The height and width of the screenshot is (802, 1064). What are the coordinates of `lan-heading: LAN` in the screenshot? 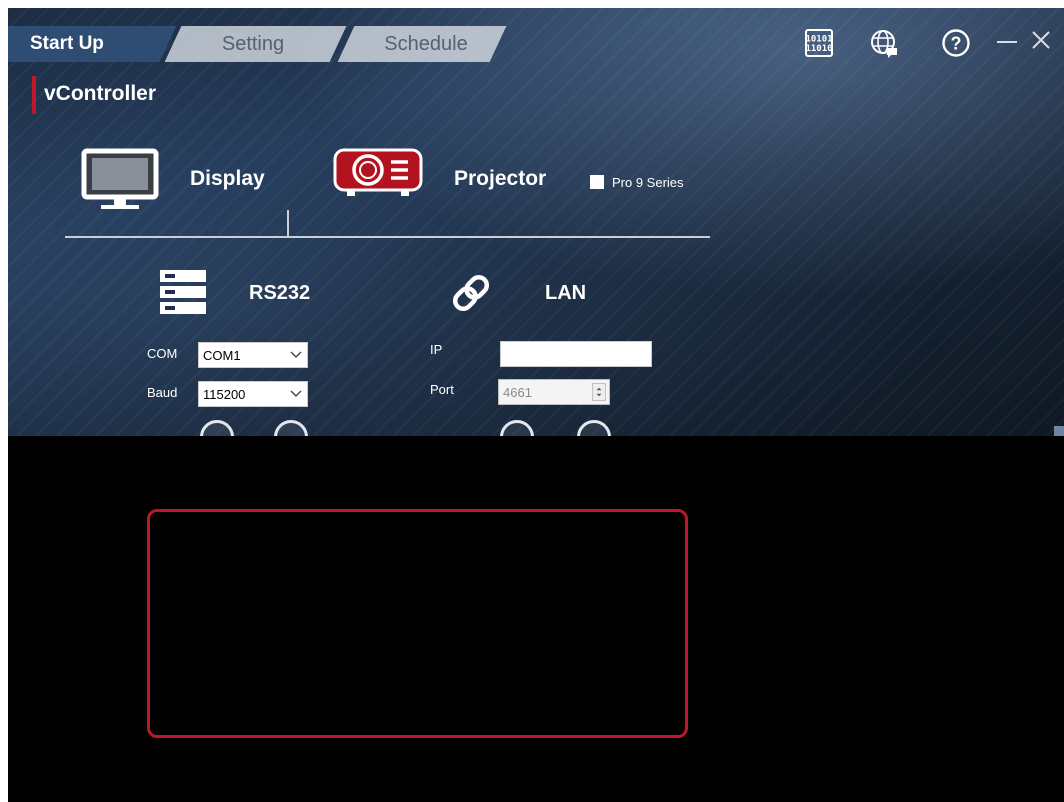 It's located at (566, 293).